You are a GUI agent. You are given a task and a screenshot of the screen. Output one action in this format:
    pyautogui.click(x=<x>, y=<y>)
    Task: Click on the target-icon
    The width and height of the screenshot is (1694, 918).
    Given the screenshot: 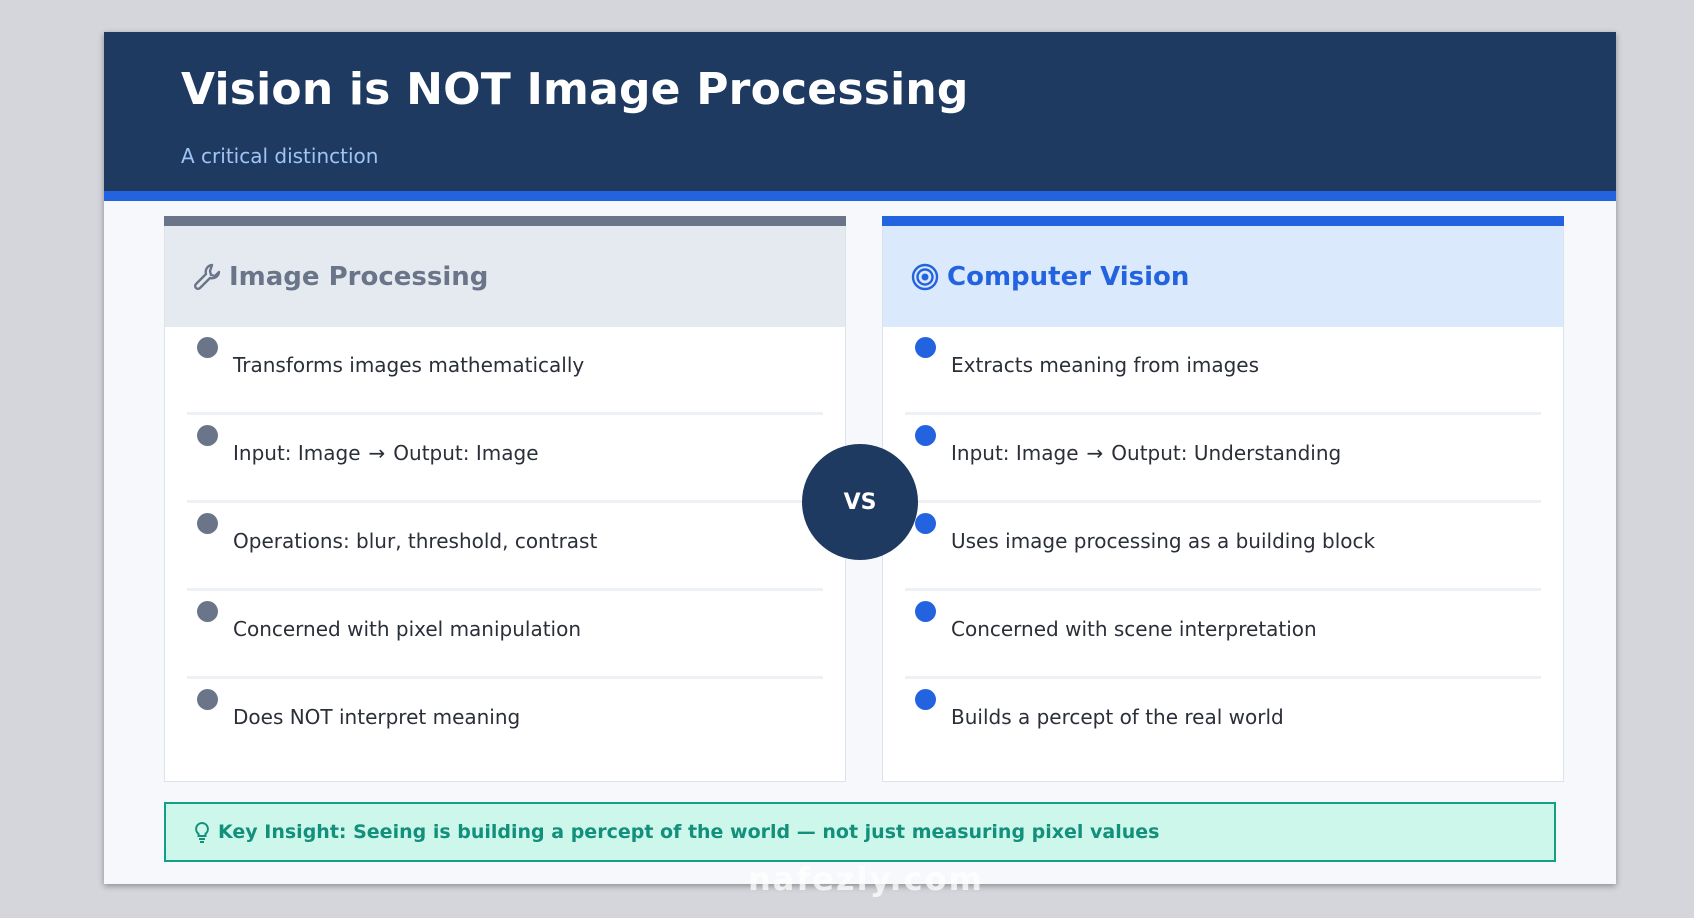 What is the action you would take?
    pyautogui.click(x=925, y=277)
    